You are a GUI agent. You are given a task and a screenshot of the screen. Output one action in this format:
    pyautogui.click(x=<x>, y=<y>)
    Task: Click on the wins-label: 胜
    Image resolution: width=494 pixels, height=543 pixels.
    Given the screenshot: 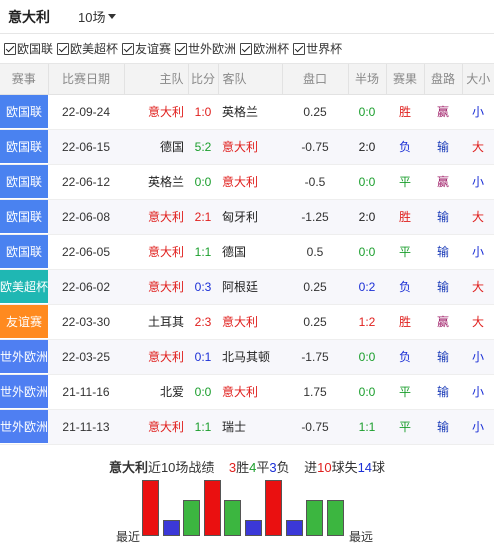 What is the action you would take?
    pyautogui.click(x=243, y=467)
    